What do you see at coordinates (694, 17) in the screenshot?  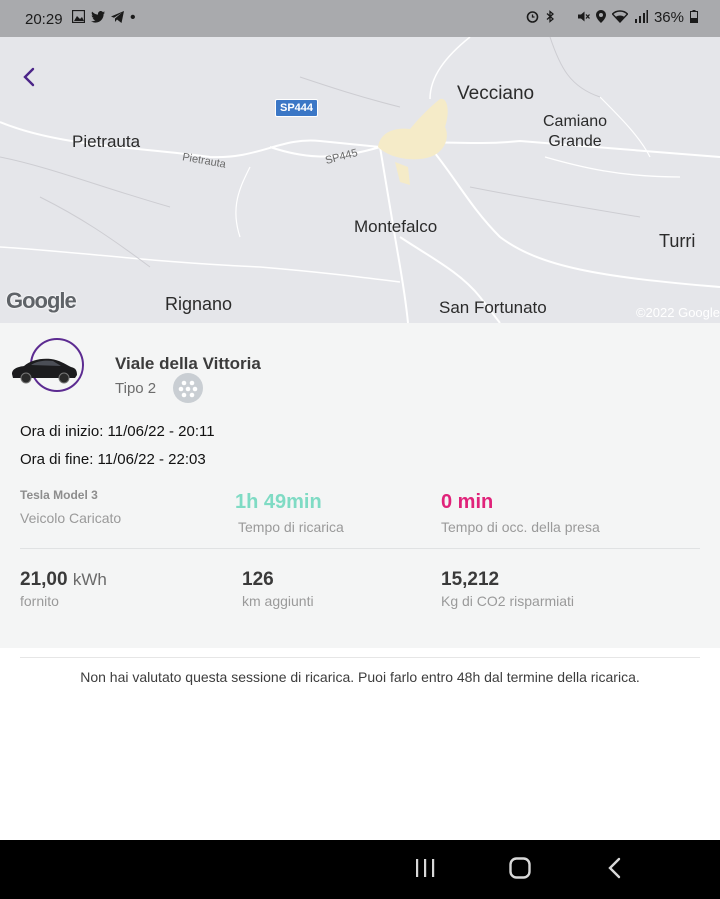 I see `battery-icon` at bounding box center [694, 17].